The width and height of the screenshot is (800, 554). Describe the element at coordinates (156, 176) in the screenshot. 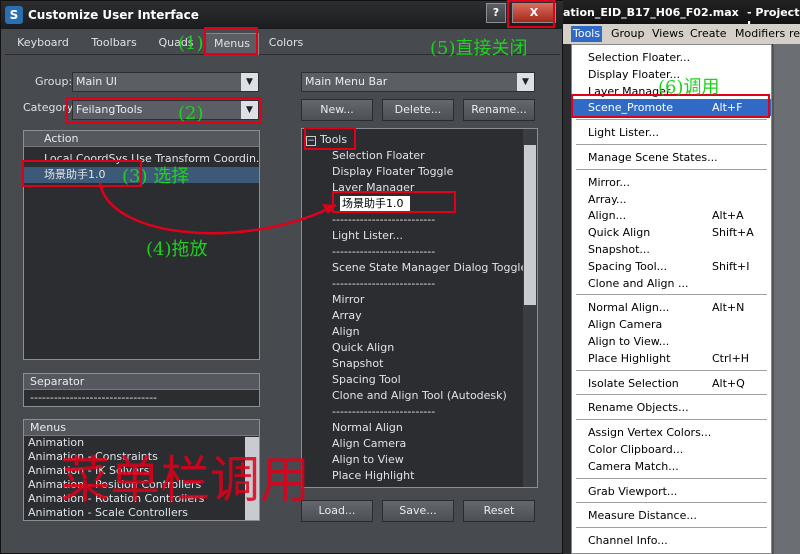

I see `annotation-3: (3) 选择` at that location.